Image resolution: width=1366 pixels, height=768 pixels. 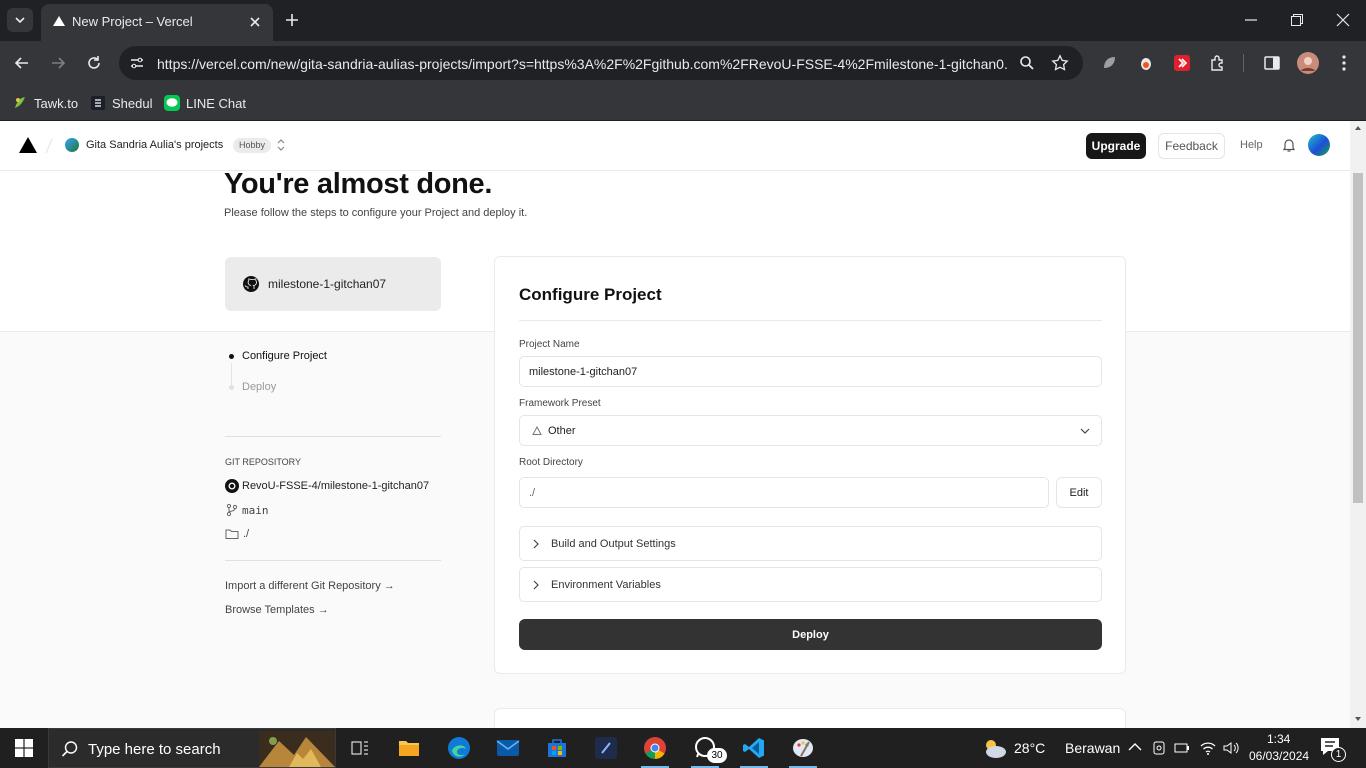 I want to click on git-repository-heading: GIT REPOSITORY, so click(x=263, y=462).